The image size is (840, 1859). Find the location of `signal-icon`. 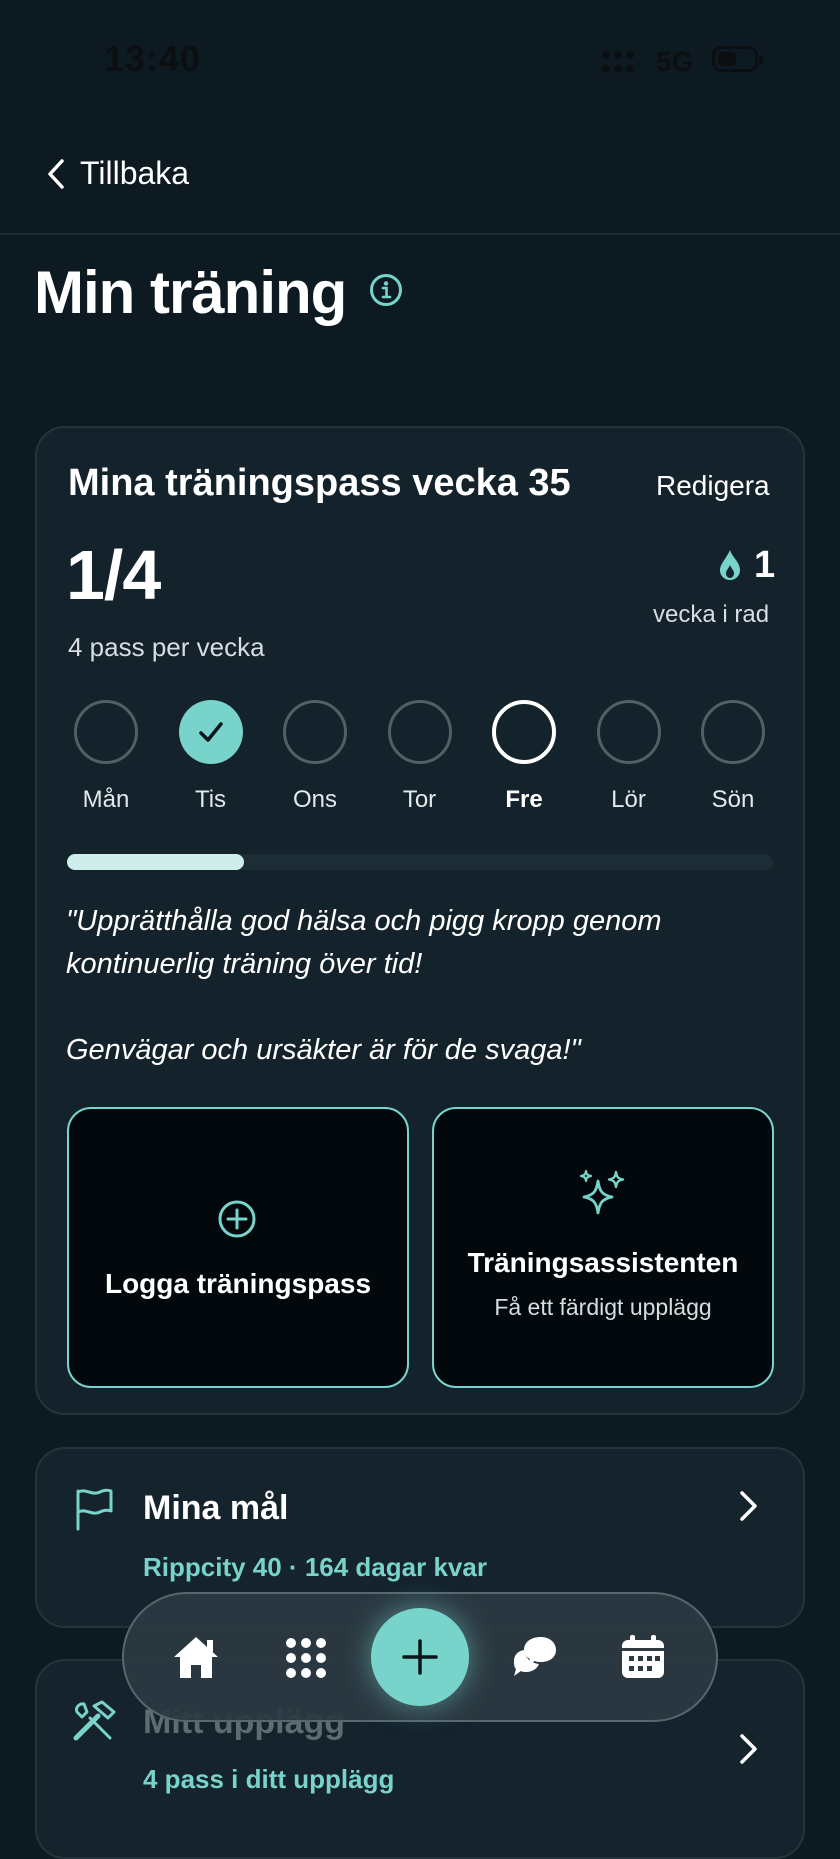

signal-icon is located at coordinates (618, 62).